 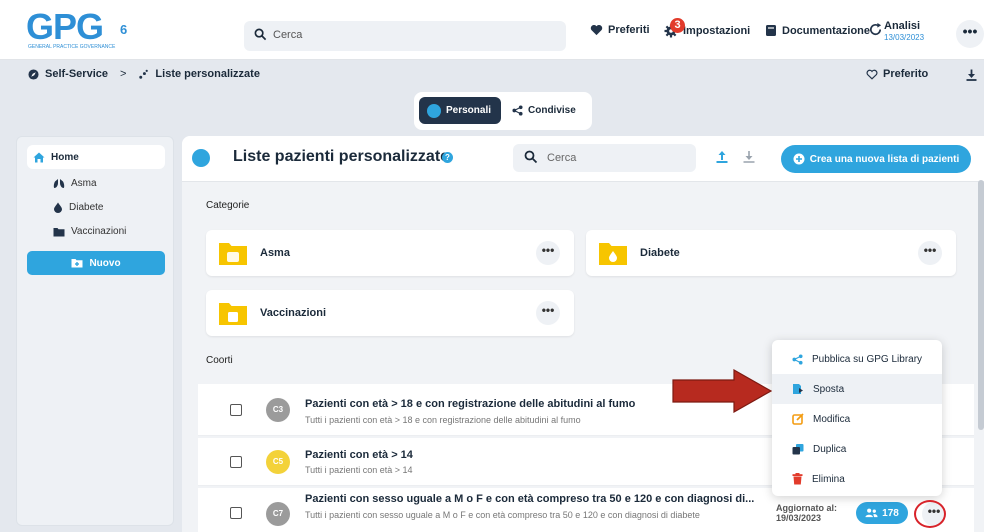 I want to click on cohort-subtitle: Tutti i pazienti con età > 14, so click(x=359, y=470).